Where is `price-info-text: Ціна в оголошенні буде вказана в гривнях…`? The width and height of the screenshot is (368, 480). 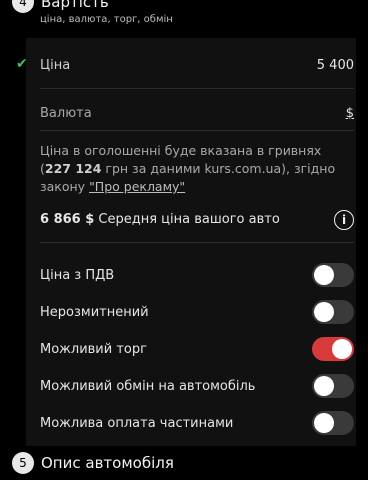
price-info-text: Ціна в оголошенні буде вказана в гривнях… is located at coordinates (188, 168).